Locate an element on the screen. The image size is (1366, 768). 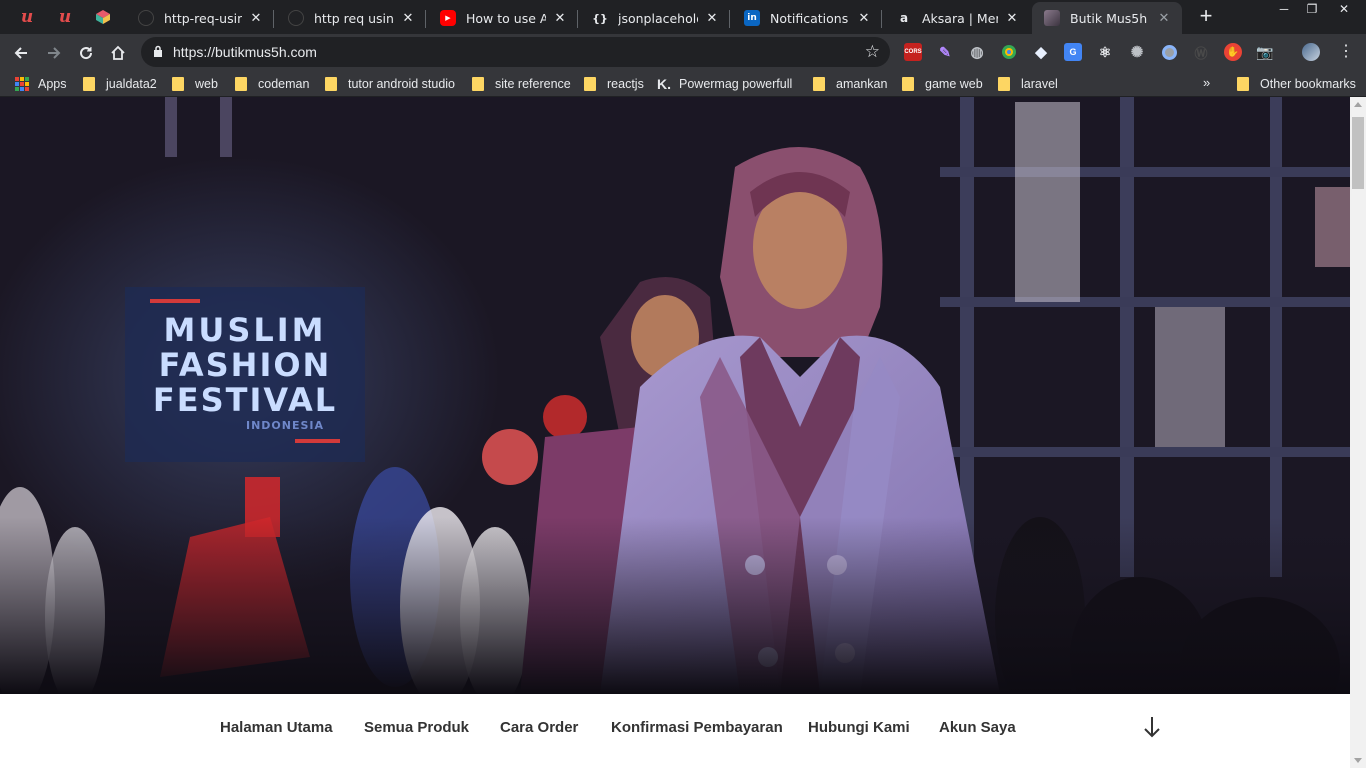
tab-butik-mus5h: Butik Mus5h ✕ is located at coordinates (1107, 18).